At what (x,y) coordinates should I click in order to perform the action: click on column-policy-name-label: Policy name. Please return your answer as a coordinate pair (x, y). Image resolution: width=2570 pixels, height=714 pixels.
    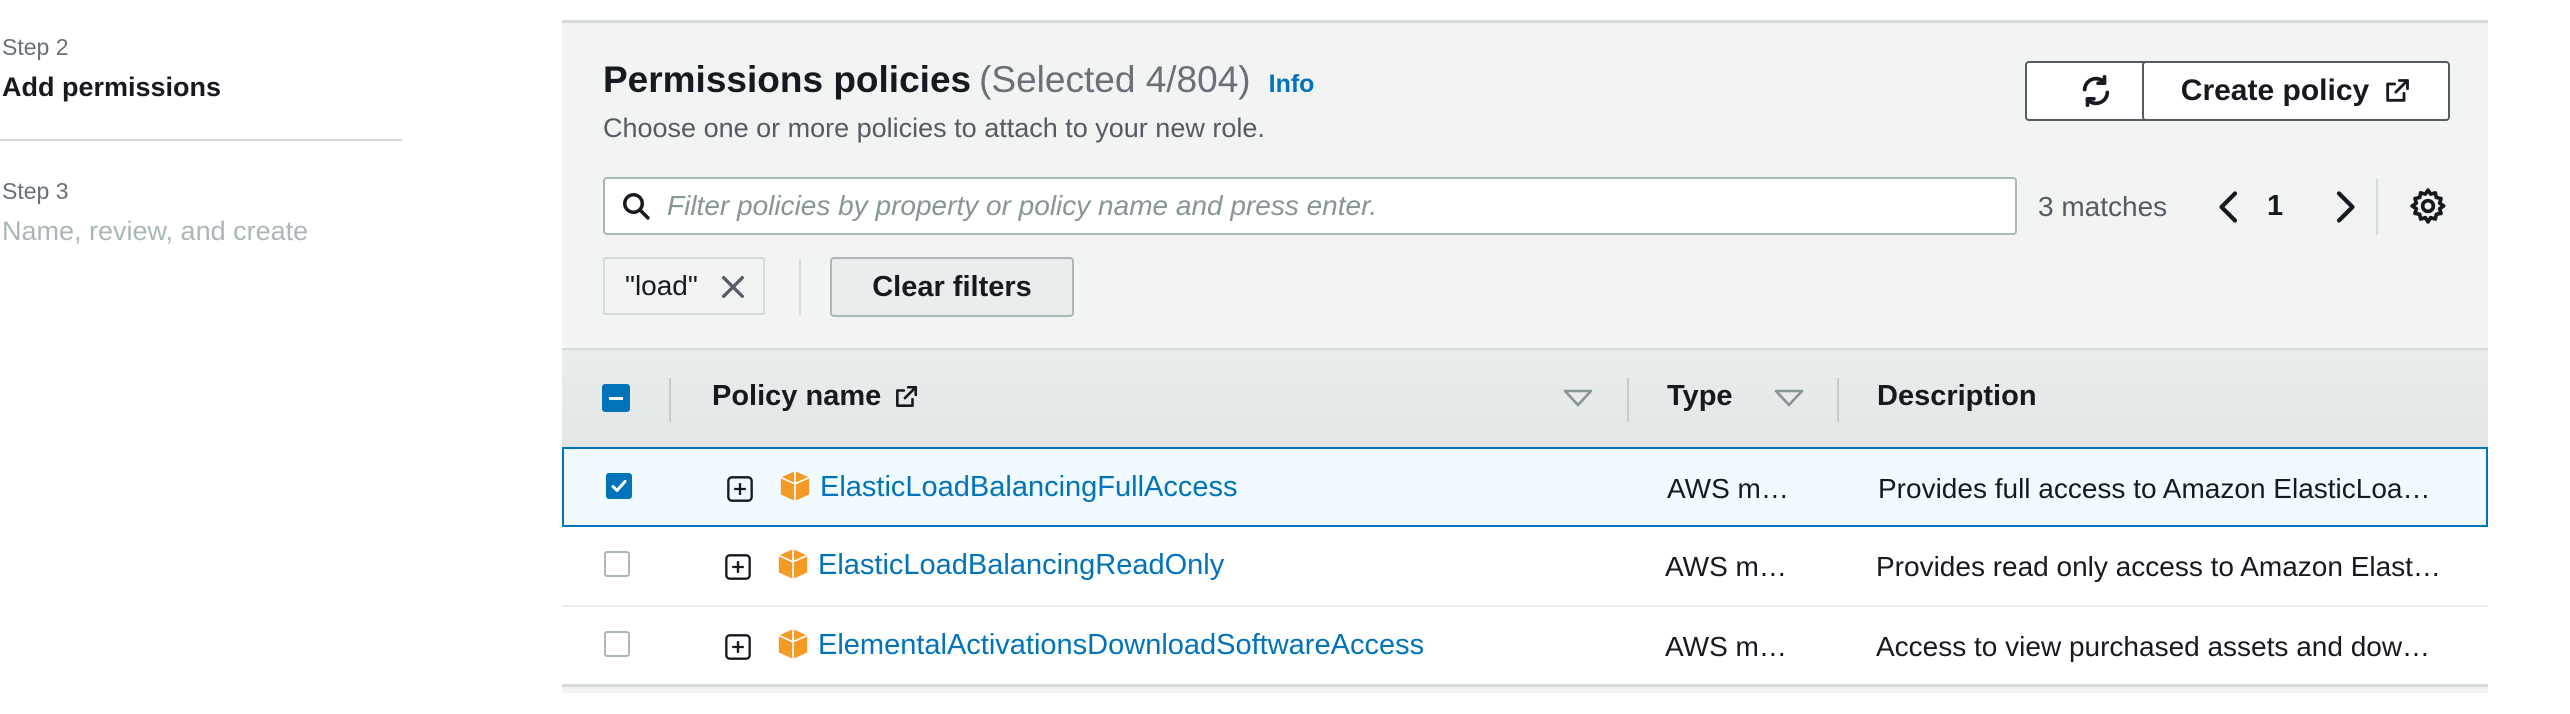
    Looking at the image, I should click on (797, 396).